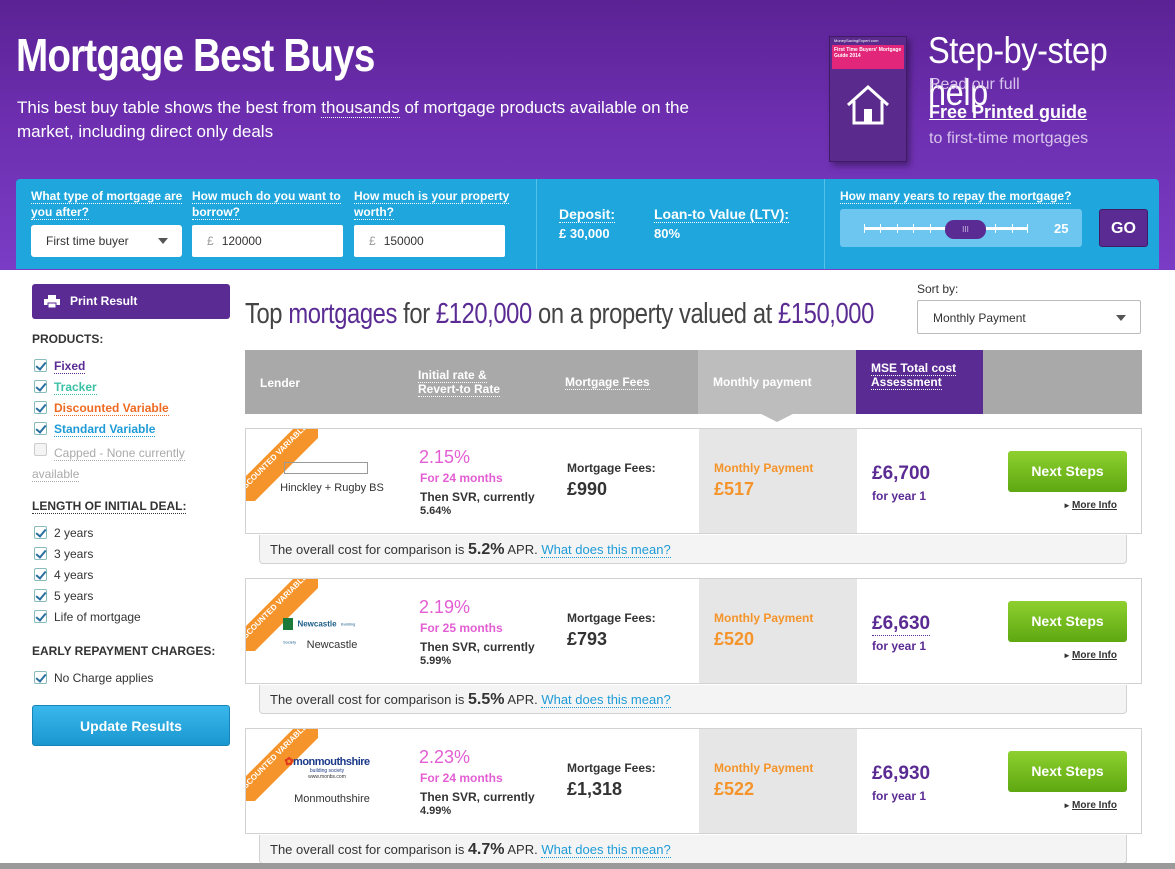  Describe the element at coordinates (901, 624) in the screenshot. I see `mse-cost-value: £6,630` at that location.